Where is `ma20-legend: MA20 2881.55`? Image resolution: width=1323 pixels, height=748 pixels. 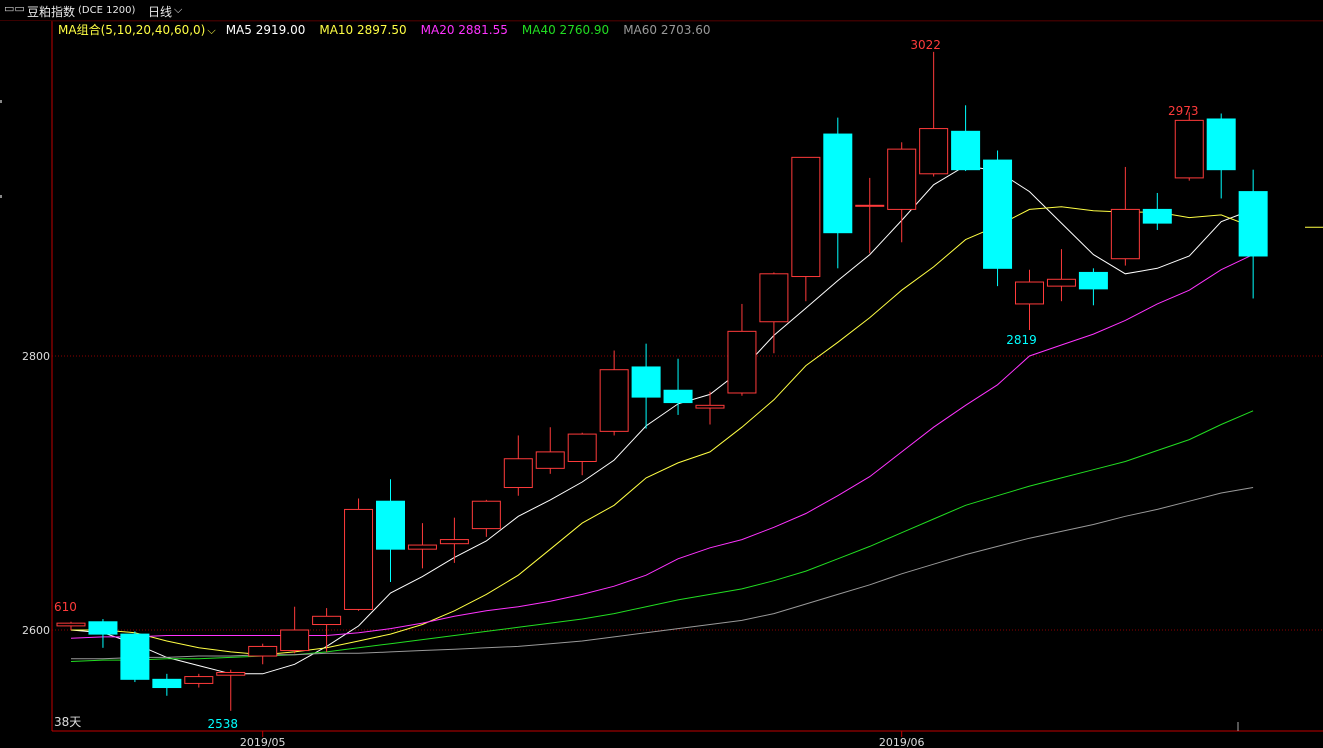
ma20-legend: MA20 2881.55 is located at coordinates (464, 30).